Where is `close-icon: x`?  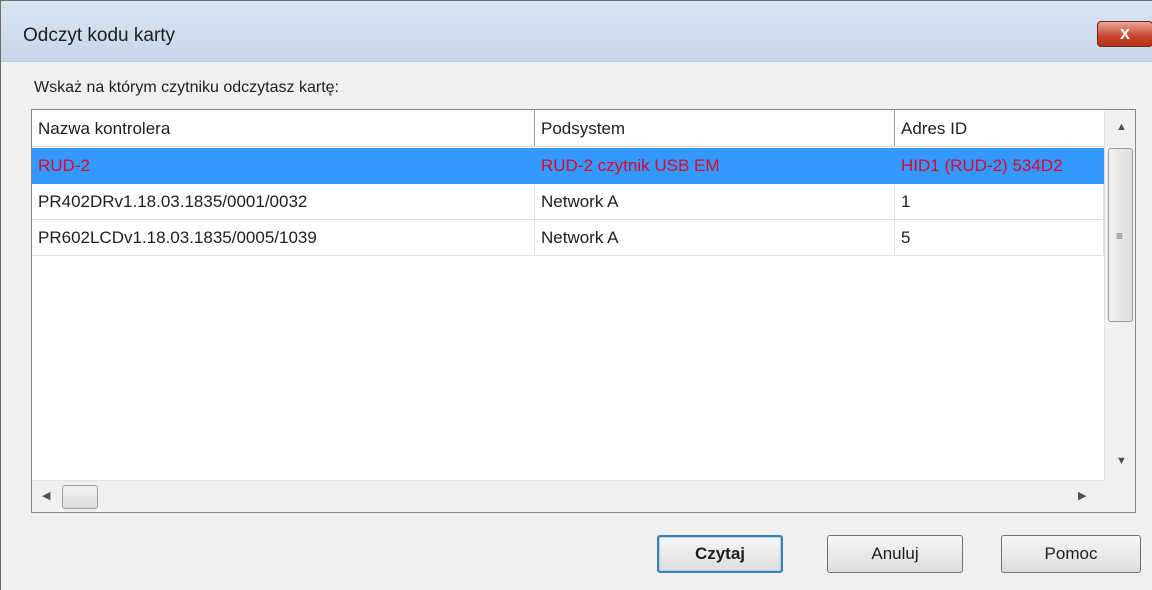 close-icon: x is located at coordinates (1124, 33).